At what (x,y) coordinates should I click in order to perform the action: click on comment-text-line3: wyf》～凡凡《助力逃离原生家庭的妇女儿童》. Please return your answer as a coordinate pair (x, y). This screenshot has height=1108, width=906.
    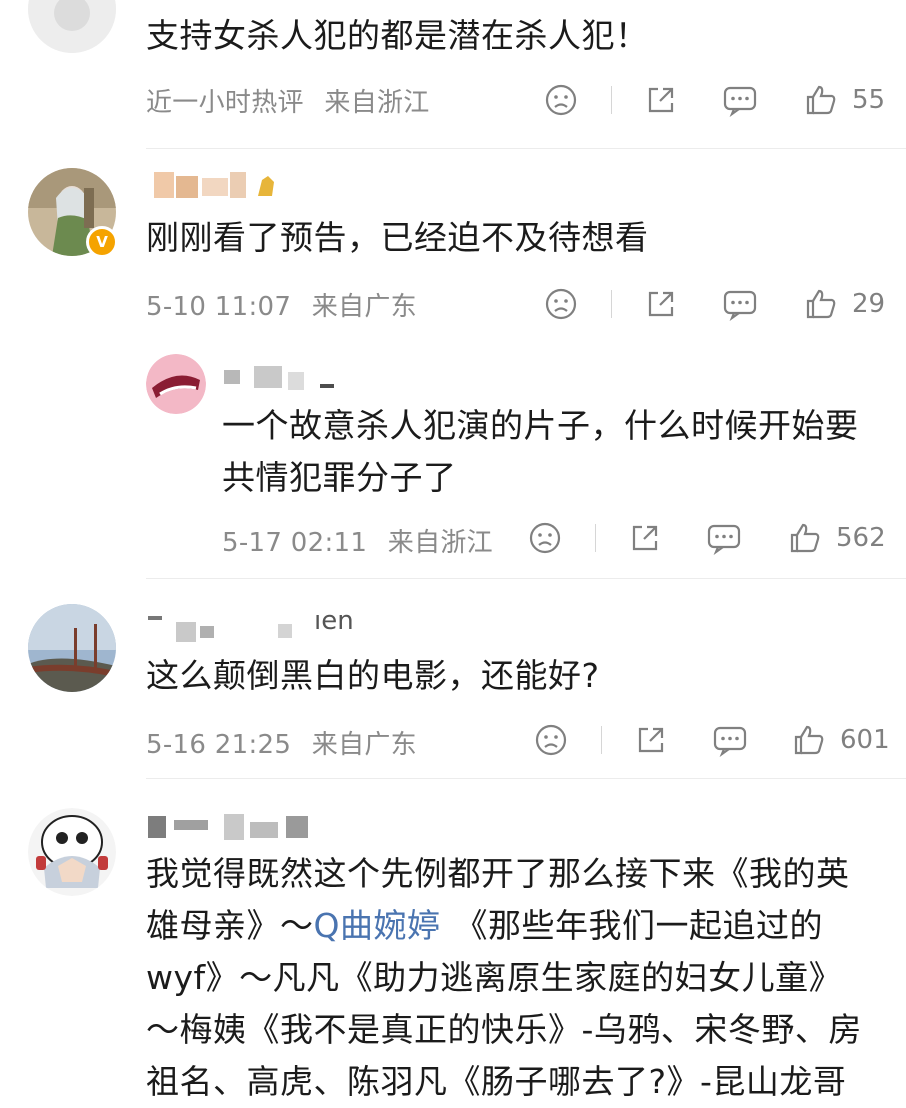
    Looking at the image, I should click on (494, 977).